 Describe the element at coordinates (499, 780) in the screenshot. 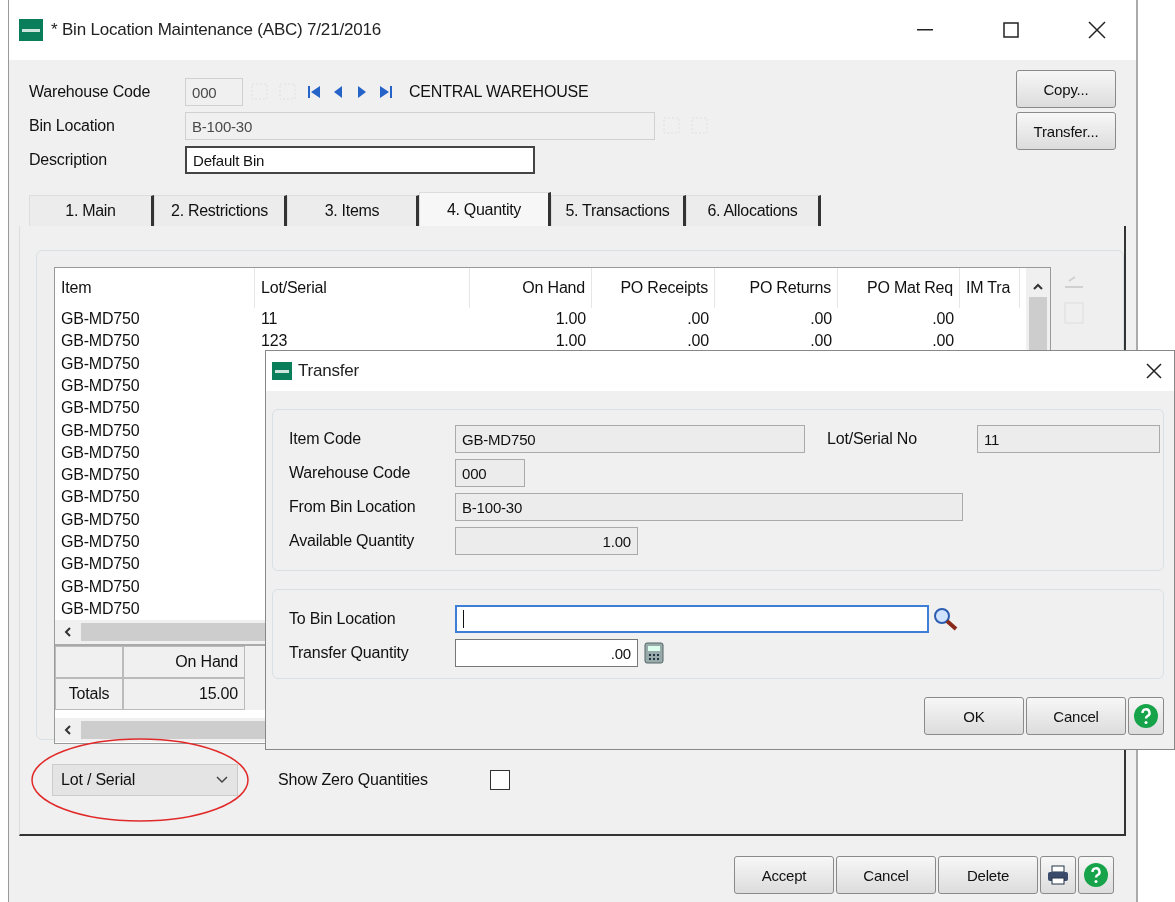

I see `show-zero-checkbox` at that location.